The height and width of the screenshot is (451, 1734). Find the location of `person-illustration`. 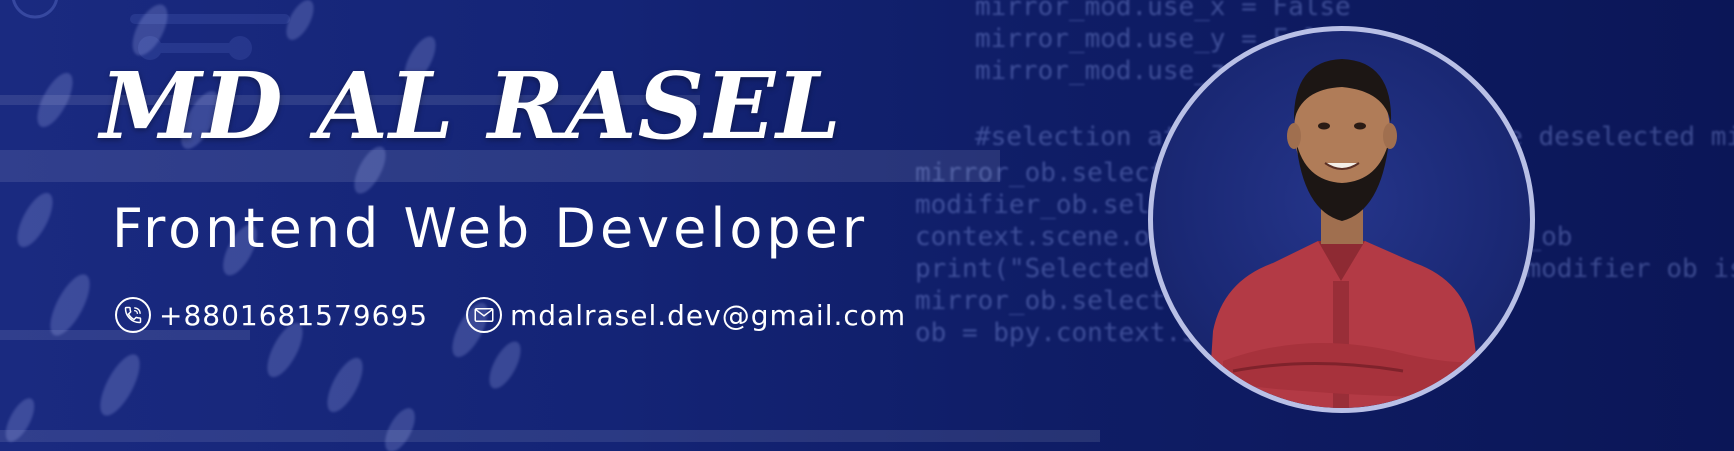

person-illustration is located at coordinates (1345, 233).